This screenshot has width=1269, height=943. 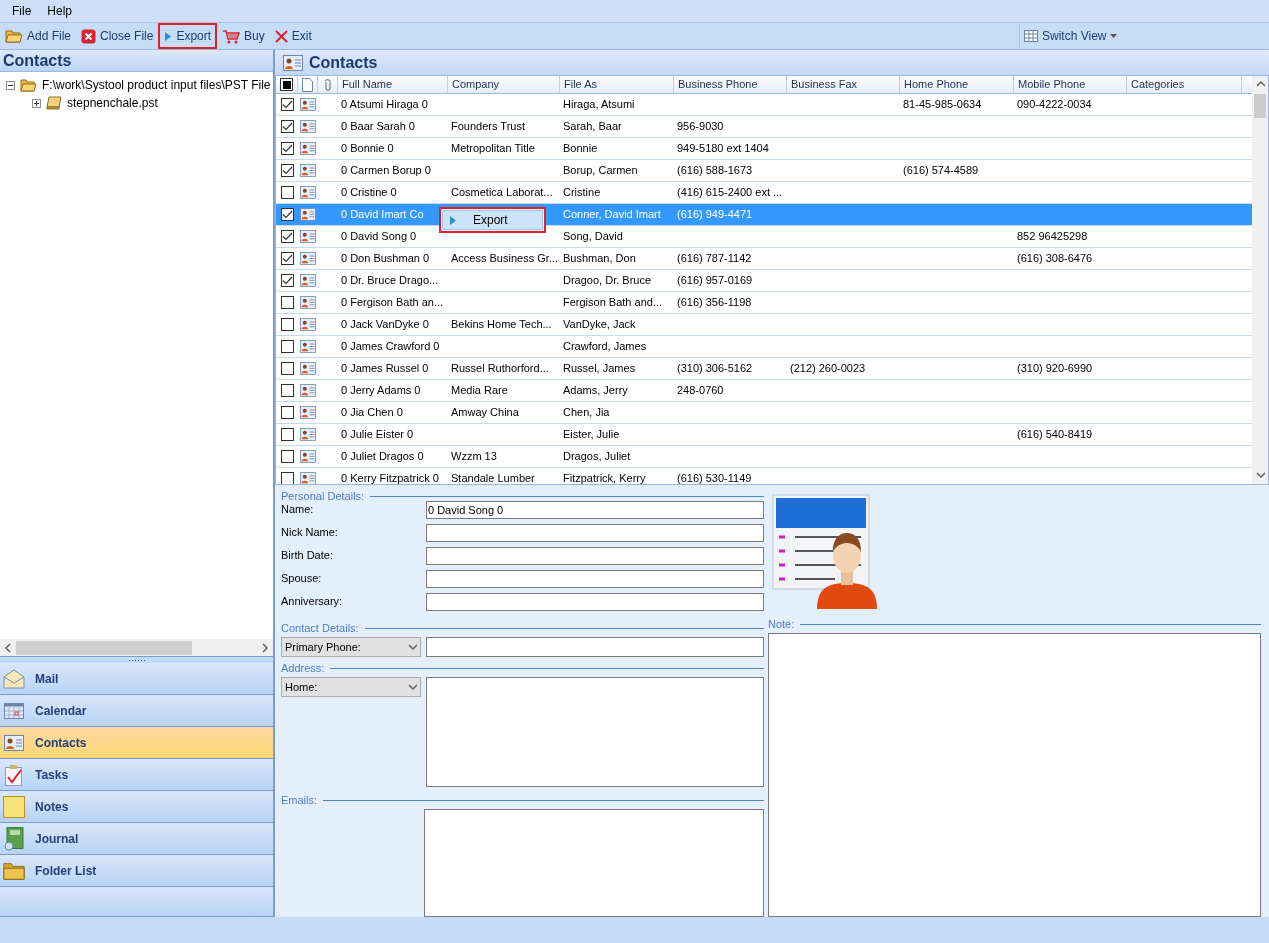 What do you see at coordinates (188, 36) in the screenshot?
I see `toolbar-button: Export` at bounding box center [188, 36].